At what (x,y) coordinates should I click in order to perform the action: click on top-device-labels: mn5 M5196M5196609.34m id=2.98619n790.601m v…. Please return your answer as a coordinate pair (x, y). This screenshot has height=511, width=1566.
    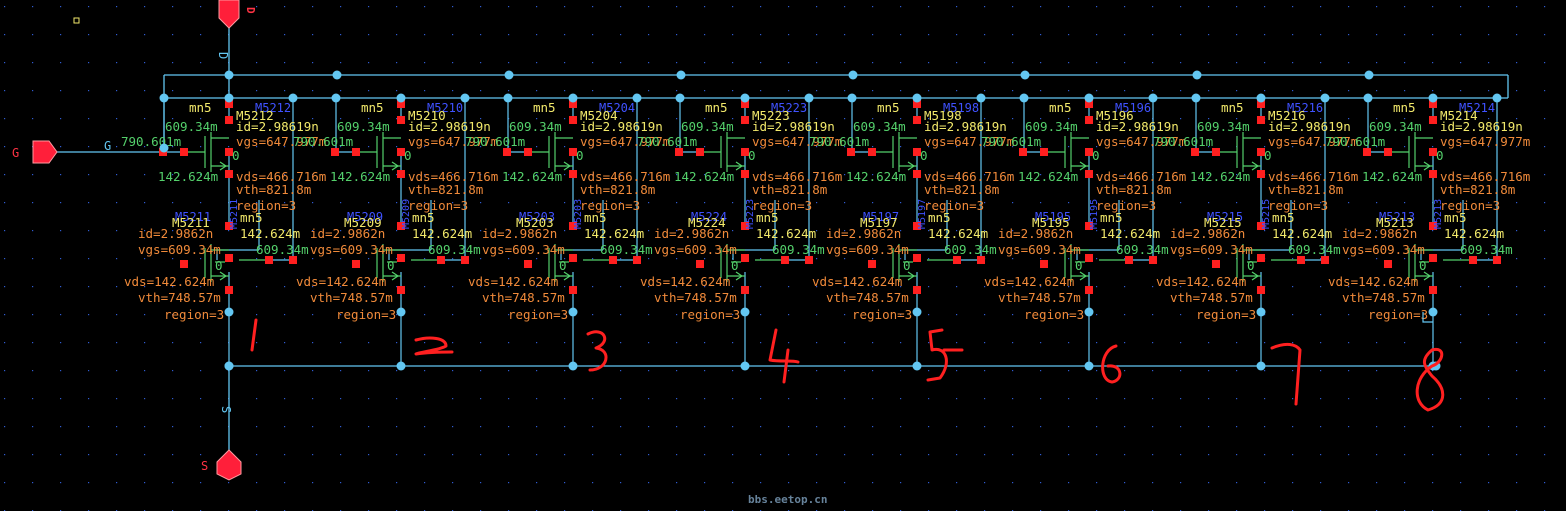
    Looking at the image, I should click on (1083, 156).